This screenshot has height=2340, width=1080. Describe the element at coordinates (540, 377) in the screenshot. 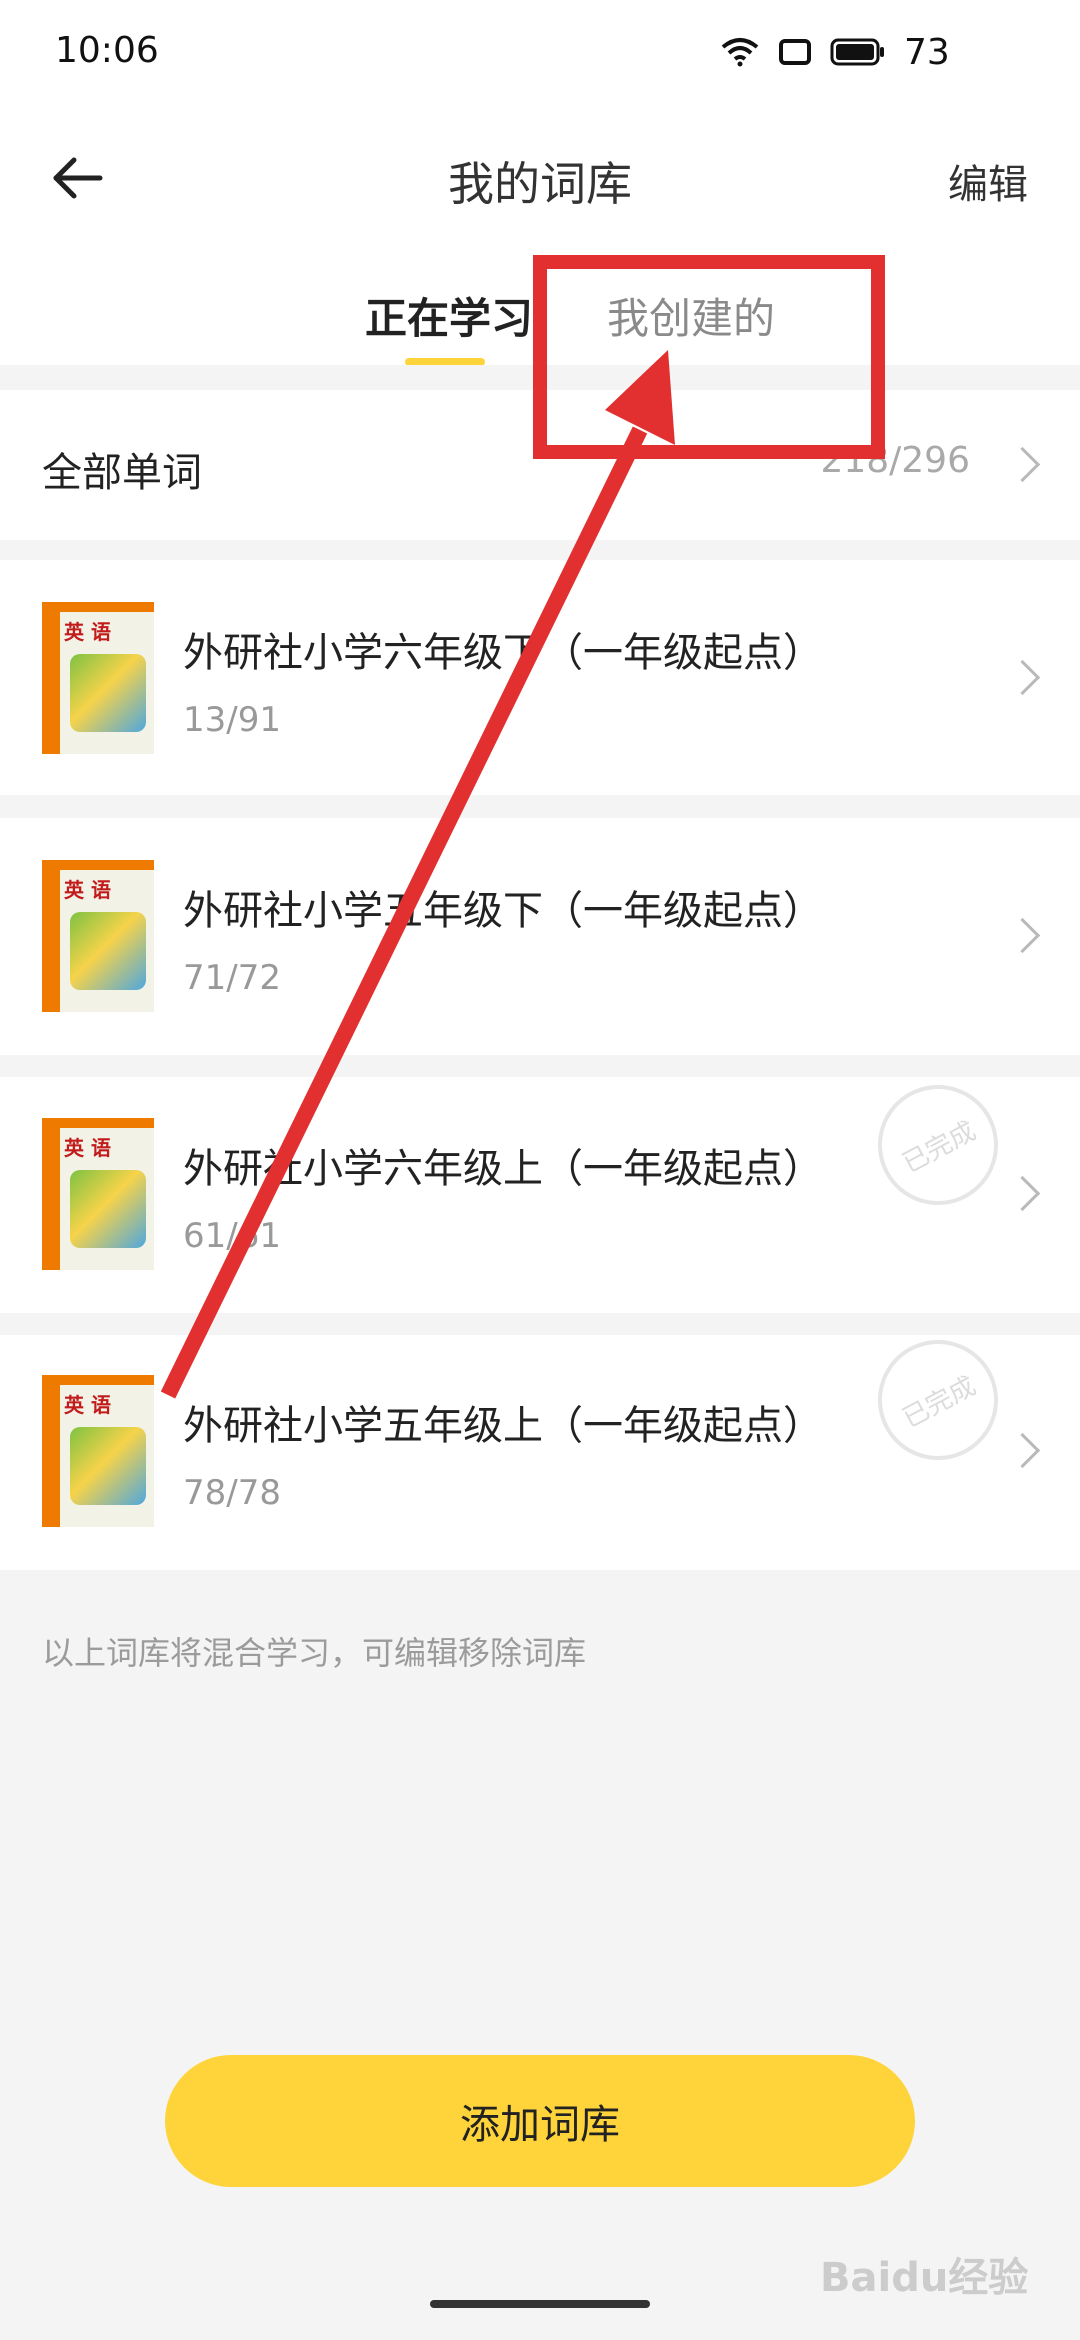

I see `divider` at that location.